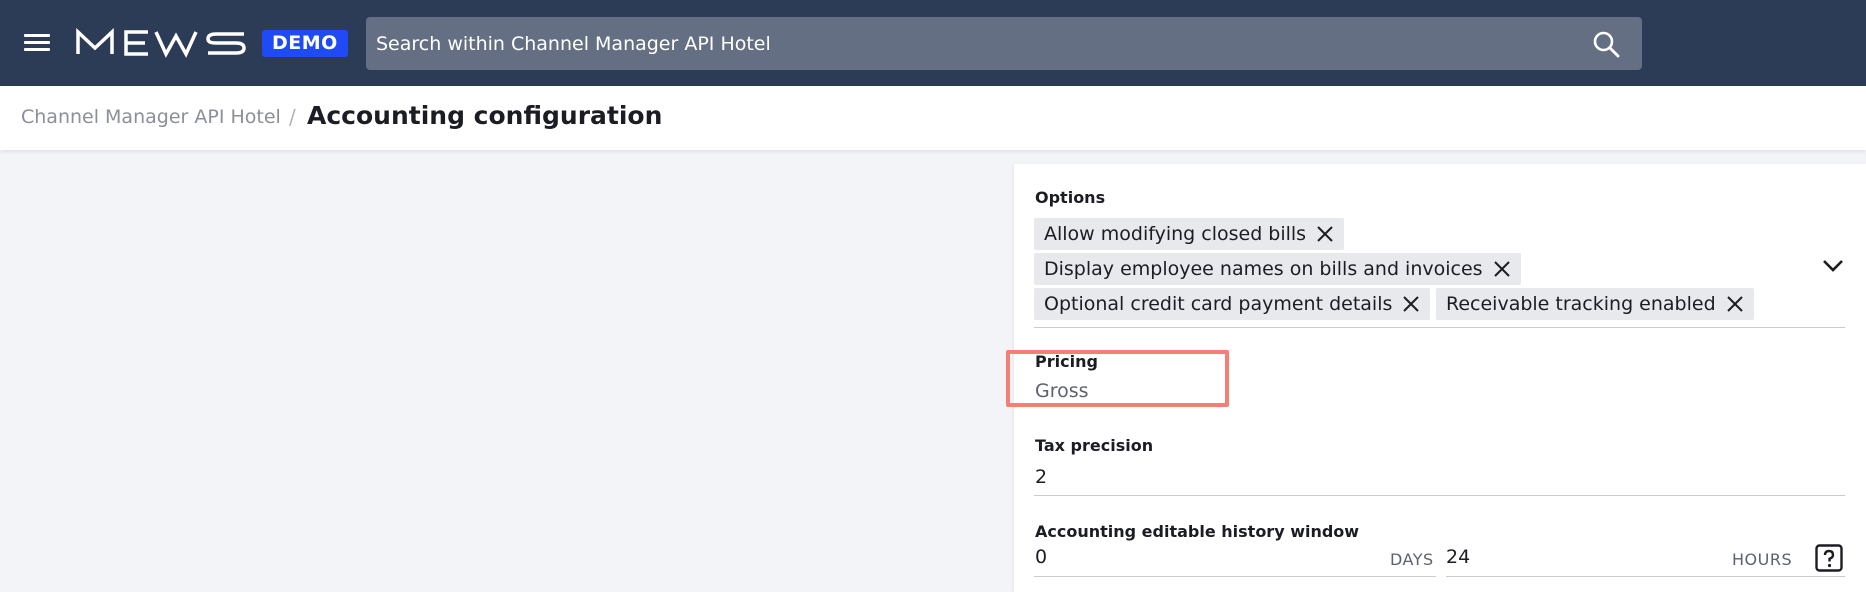 The image size is (1866, 592). What do you see at coordinates (38, 43) in the screenshot?
I see `menu-icon` at bounding box center [38, 43].